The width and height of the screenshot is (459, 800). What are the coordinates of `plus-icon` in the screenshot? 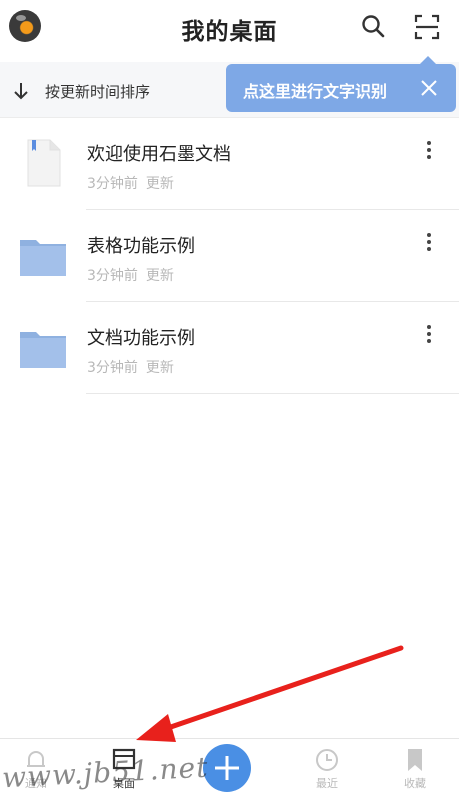 It's located at (227, 768).